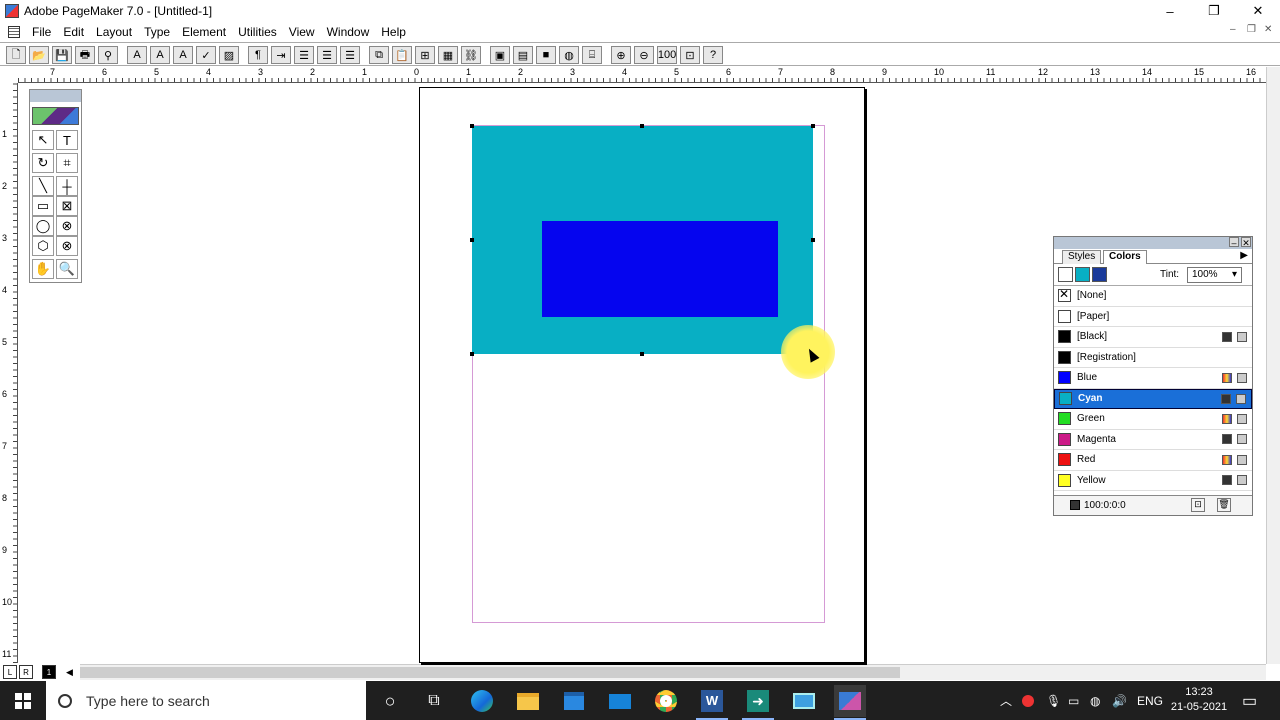 This screenshot has width=1280, height=720. I want to click on volume-icon: 🔊, so click(1119, 700).